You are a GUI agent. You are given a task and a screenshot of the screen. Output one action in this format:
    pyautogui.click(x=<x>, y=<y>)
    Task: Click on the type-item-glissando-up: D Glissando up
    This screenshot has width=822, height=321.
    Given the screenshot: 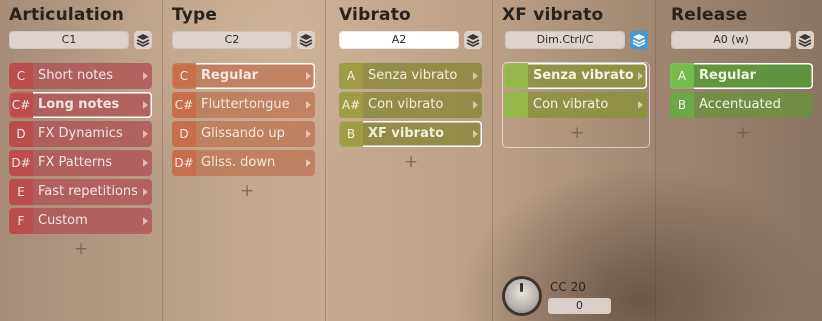 What is the action you would take?
    pyautogui.click(x=243, y=134)
    